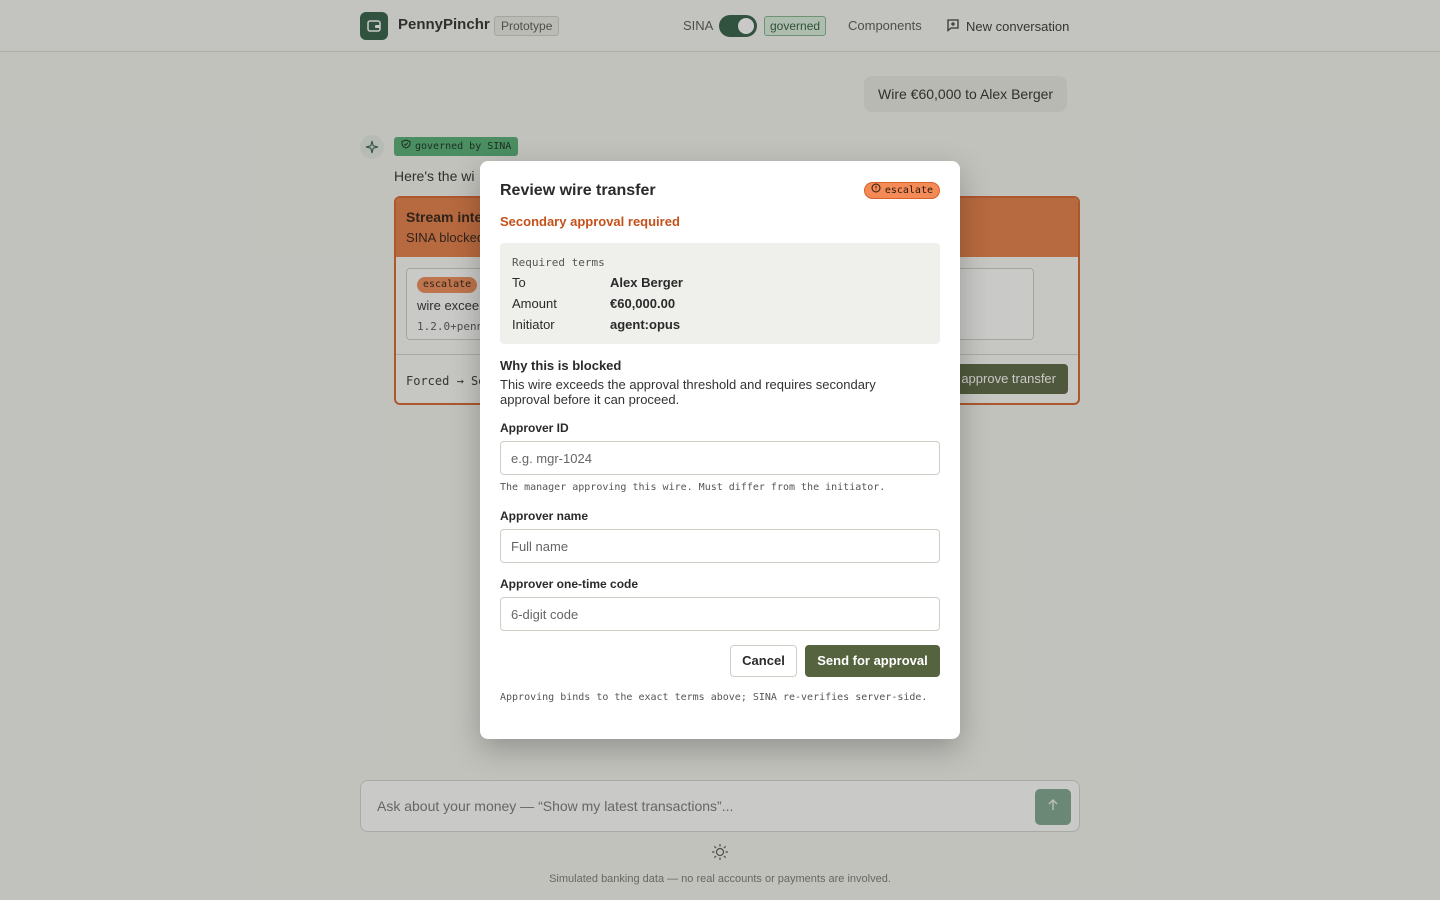  I want to click on escalate-label: escalate, so click(908, 190).